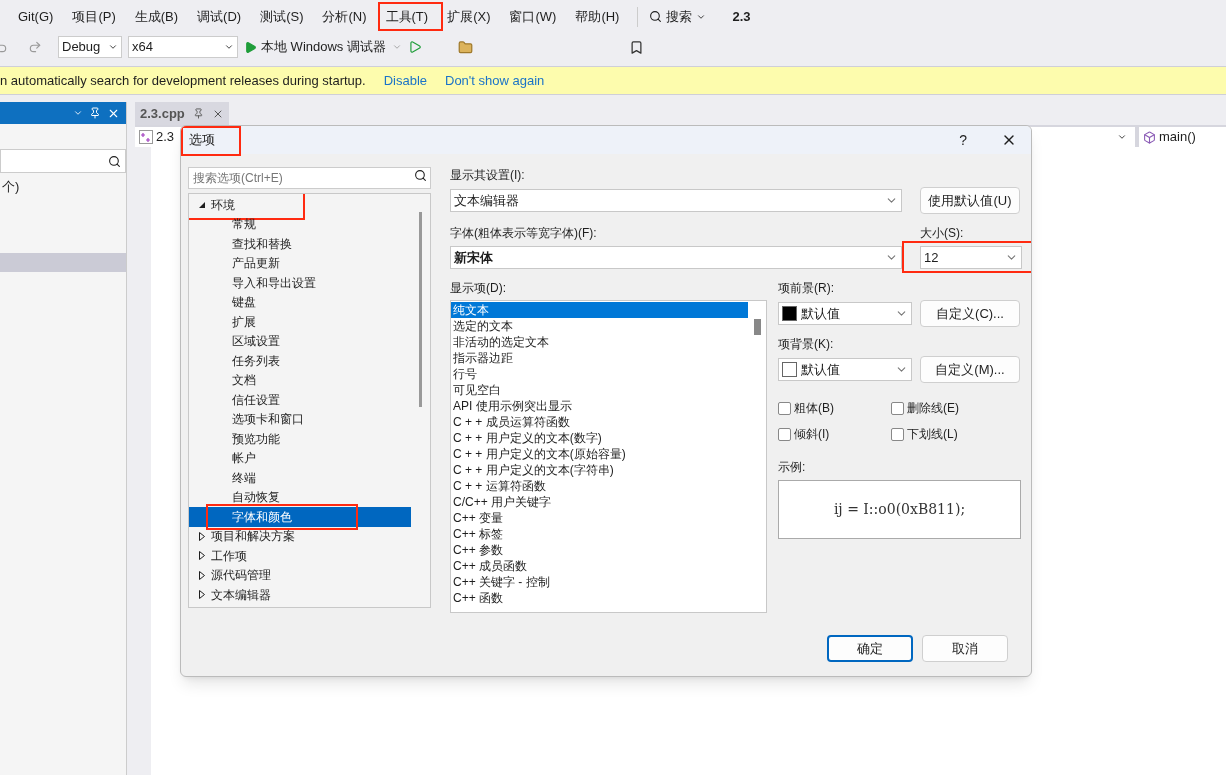 The image size is (1226, 775). Describe the element at coordinates (599, 470) in the screenshot. I see `list-item: C + + 用户定义的文本(字符串)` at that location.